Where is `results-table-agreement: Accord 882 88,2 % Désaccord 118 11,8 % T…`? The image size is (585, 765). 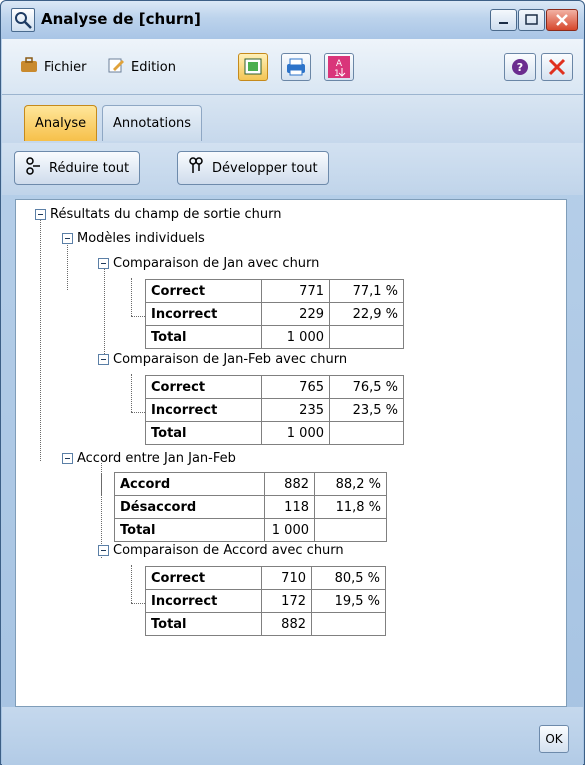
results-table-agreement: Accord 882 88,2 % Désaccord 118 11,8 % T… is located at coordinates (250, 507).